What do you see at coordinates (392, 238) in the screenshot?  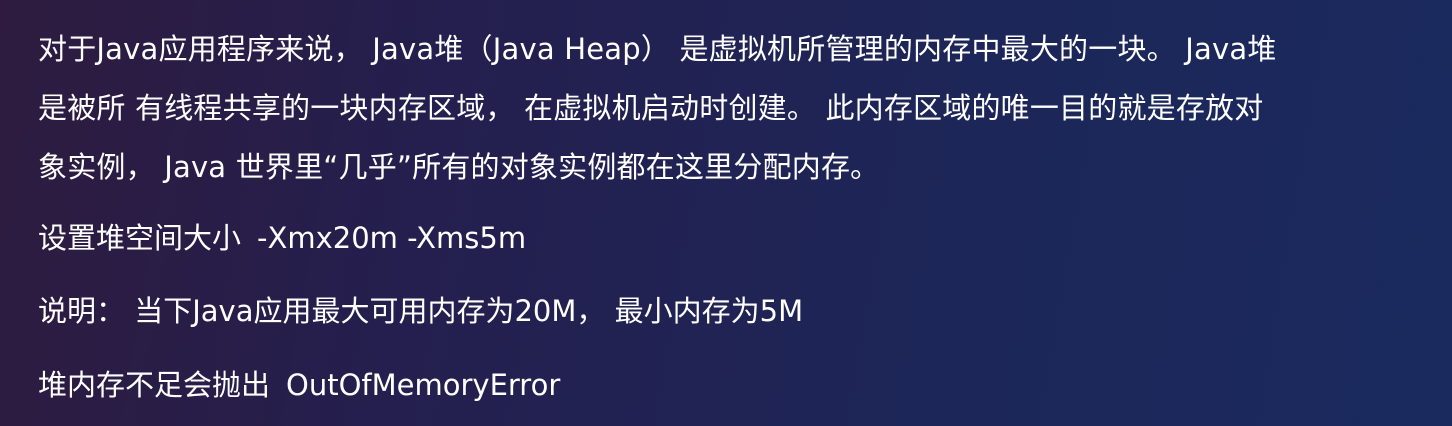 I see `heap-size-value: -Xmx20m -Xms5m` at bounding box center [392, 238].